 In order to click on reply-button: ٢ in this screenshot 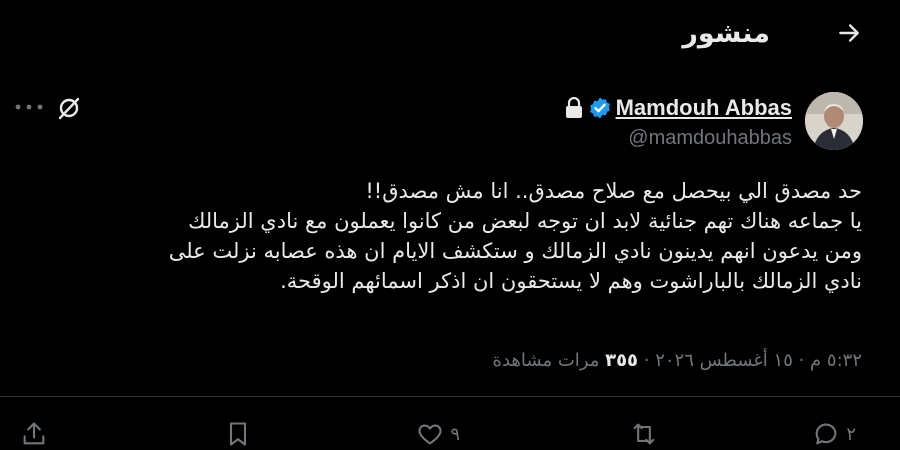, I will do `click(834, 434)`.